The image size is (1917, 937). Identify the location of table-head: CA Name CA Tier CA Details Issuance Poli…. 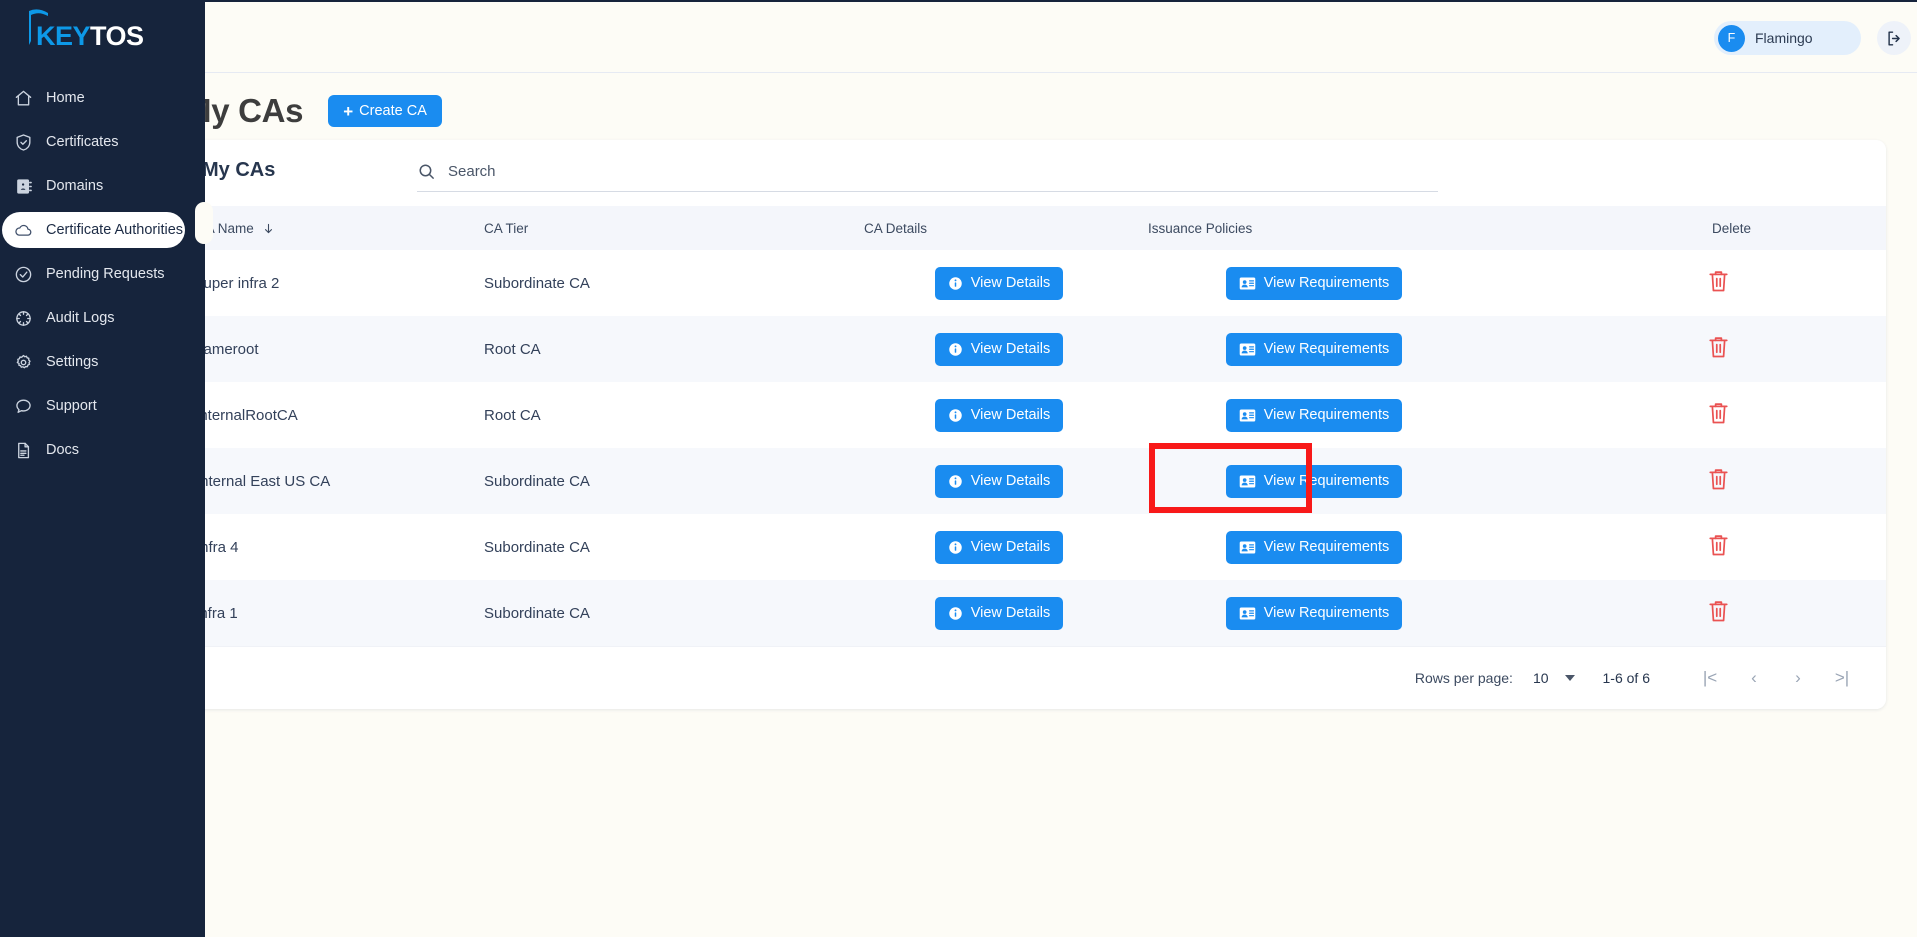
(1034, 228).